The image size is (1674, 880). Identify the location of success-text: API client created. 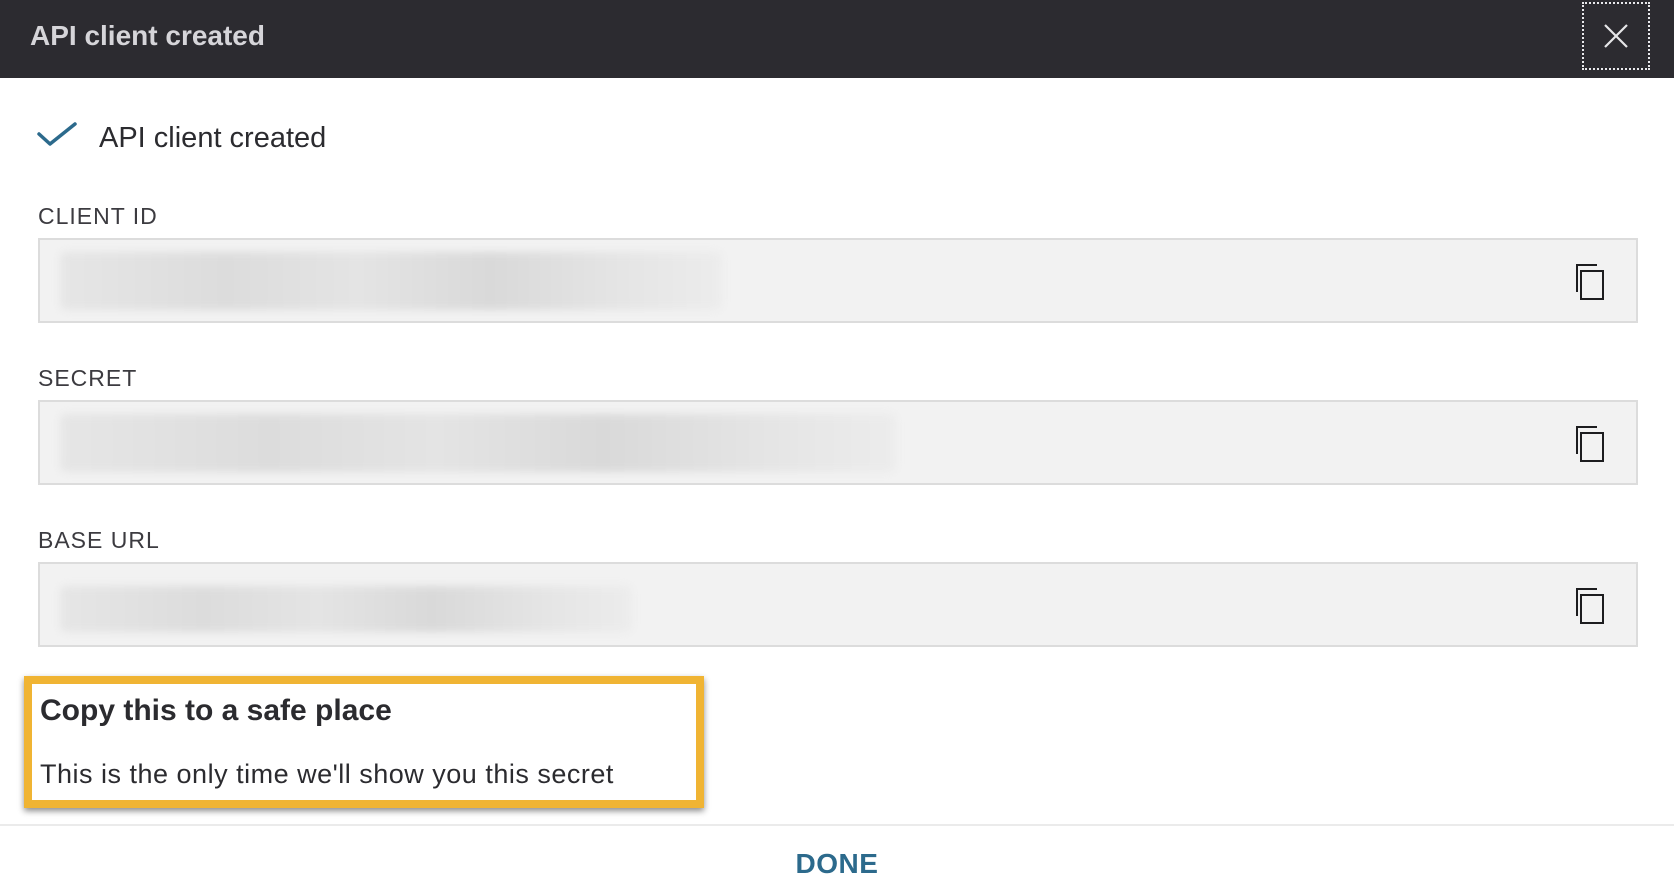
(213, 138).